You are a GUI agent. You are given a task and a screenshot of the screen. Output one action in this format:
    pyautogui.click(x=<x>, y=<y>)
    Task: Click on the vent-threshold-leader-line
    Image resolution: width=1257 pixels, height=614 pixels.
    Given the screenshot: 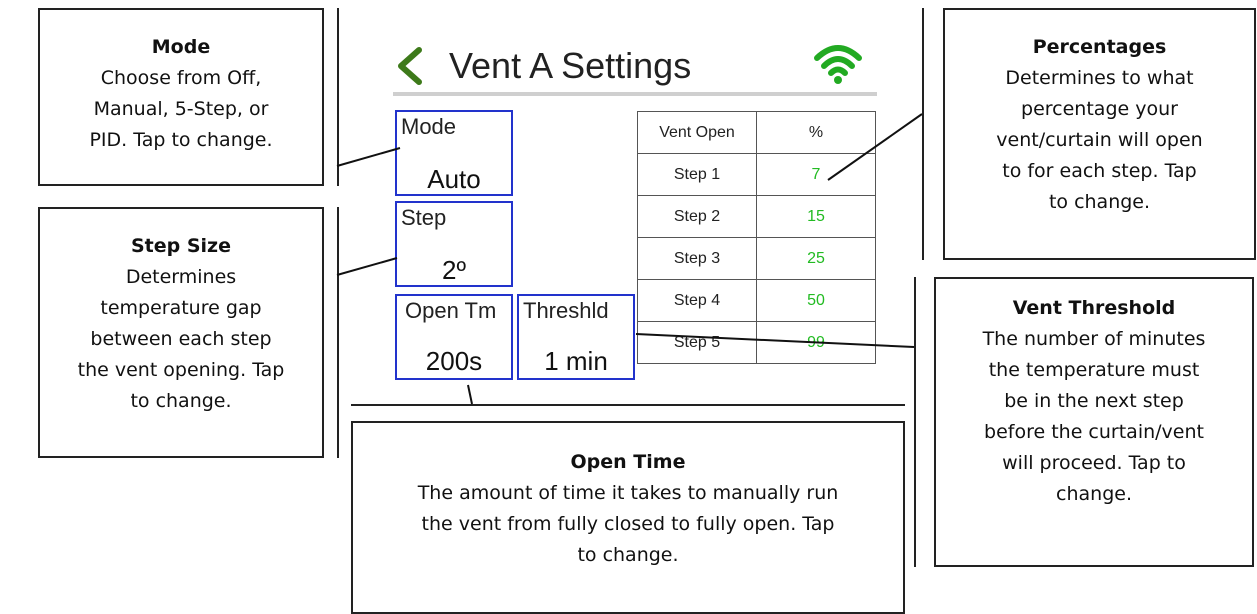 What is the action you would take?
    pyautogui.click(x=775, y=340)
    